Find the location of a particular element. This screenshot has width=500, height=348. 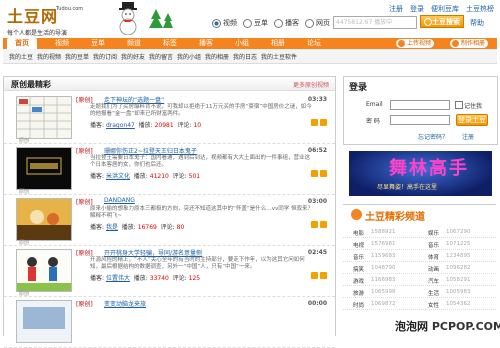

video-meta: 播客: 位置伟大 播放: 33740 评论: 125 is located at coordinates (145, 278).